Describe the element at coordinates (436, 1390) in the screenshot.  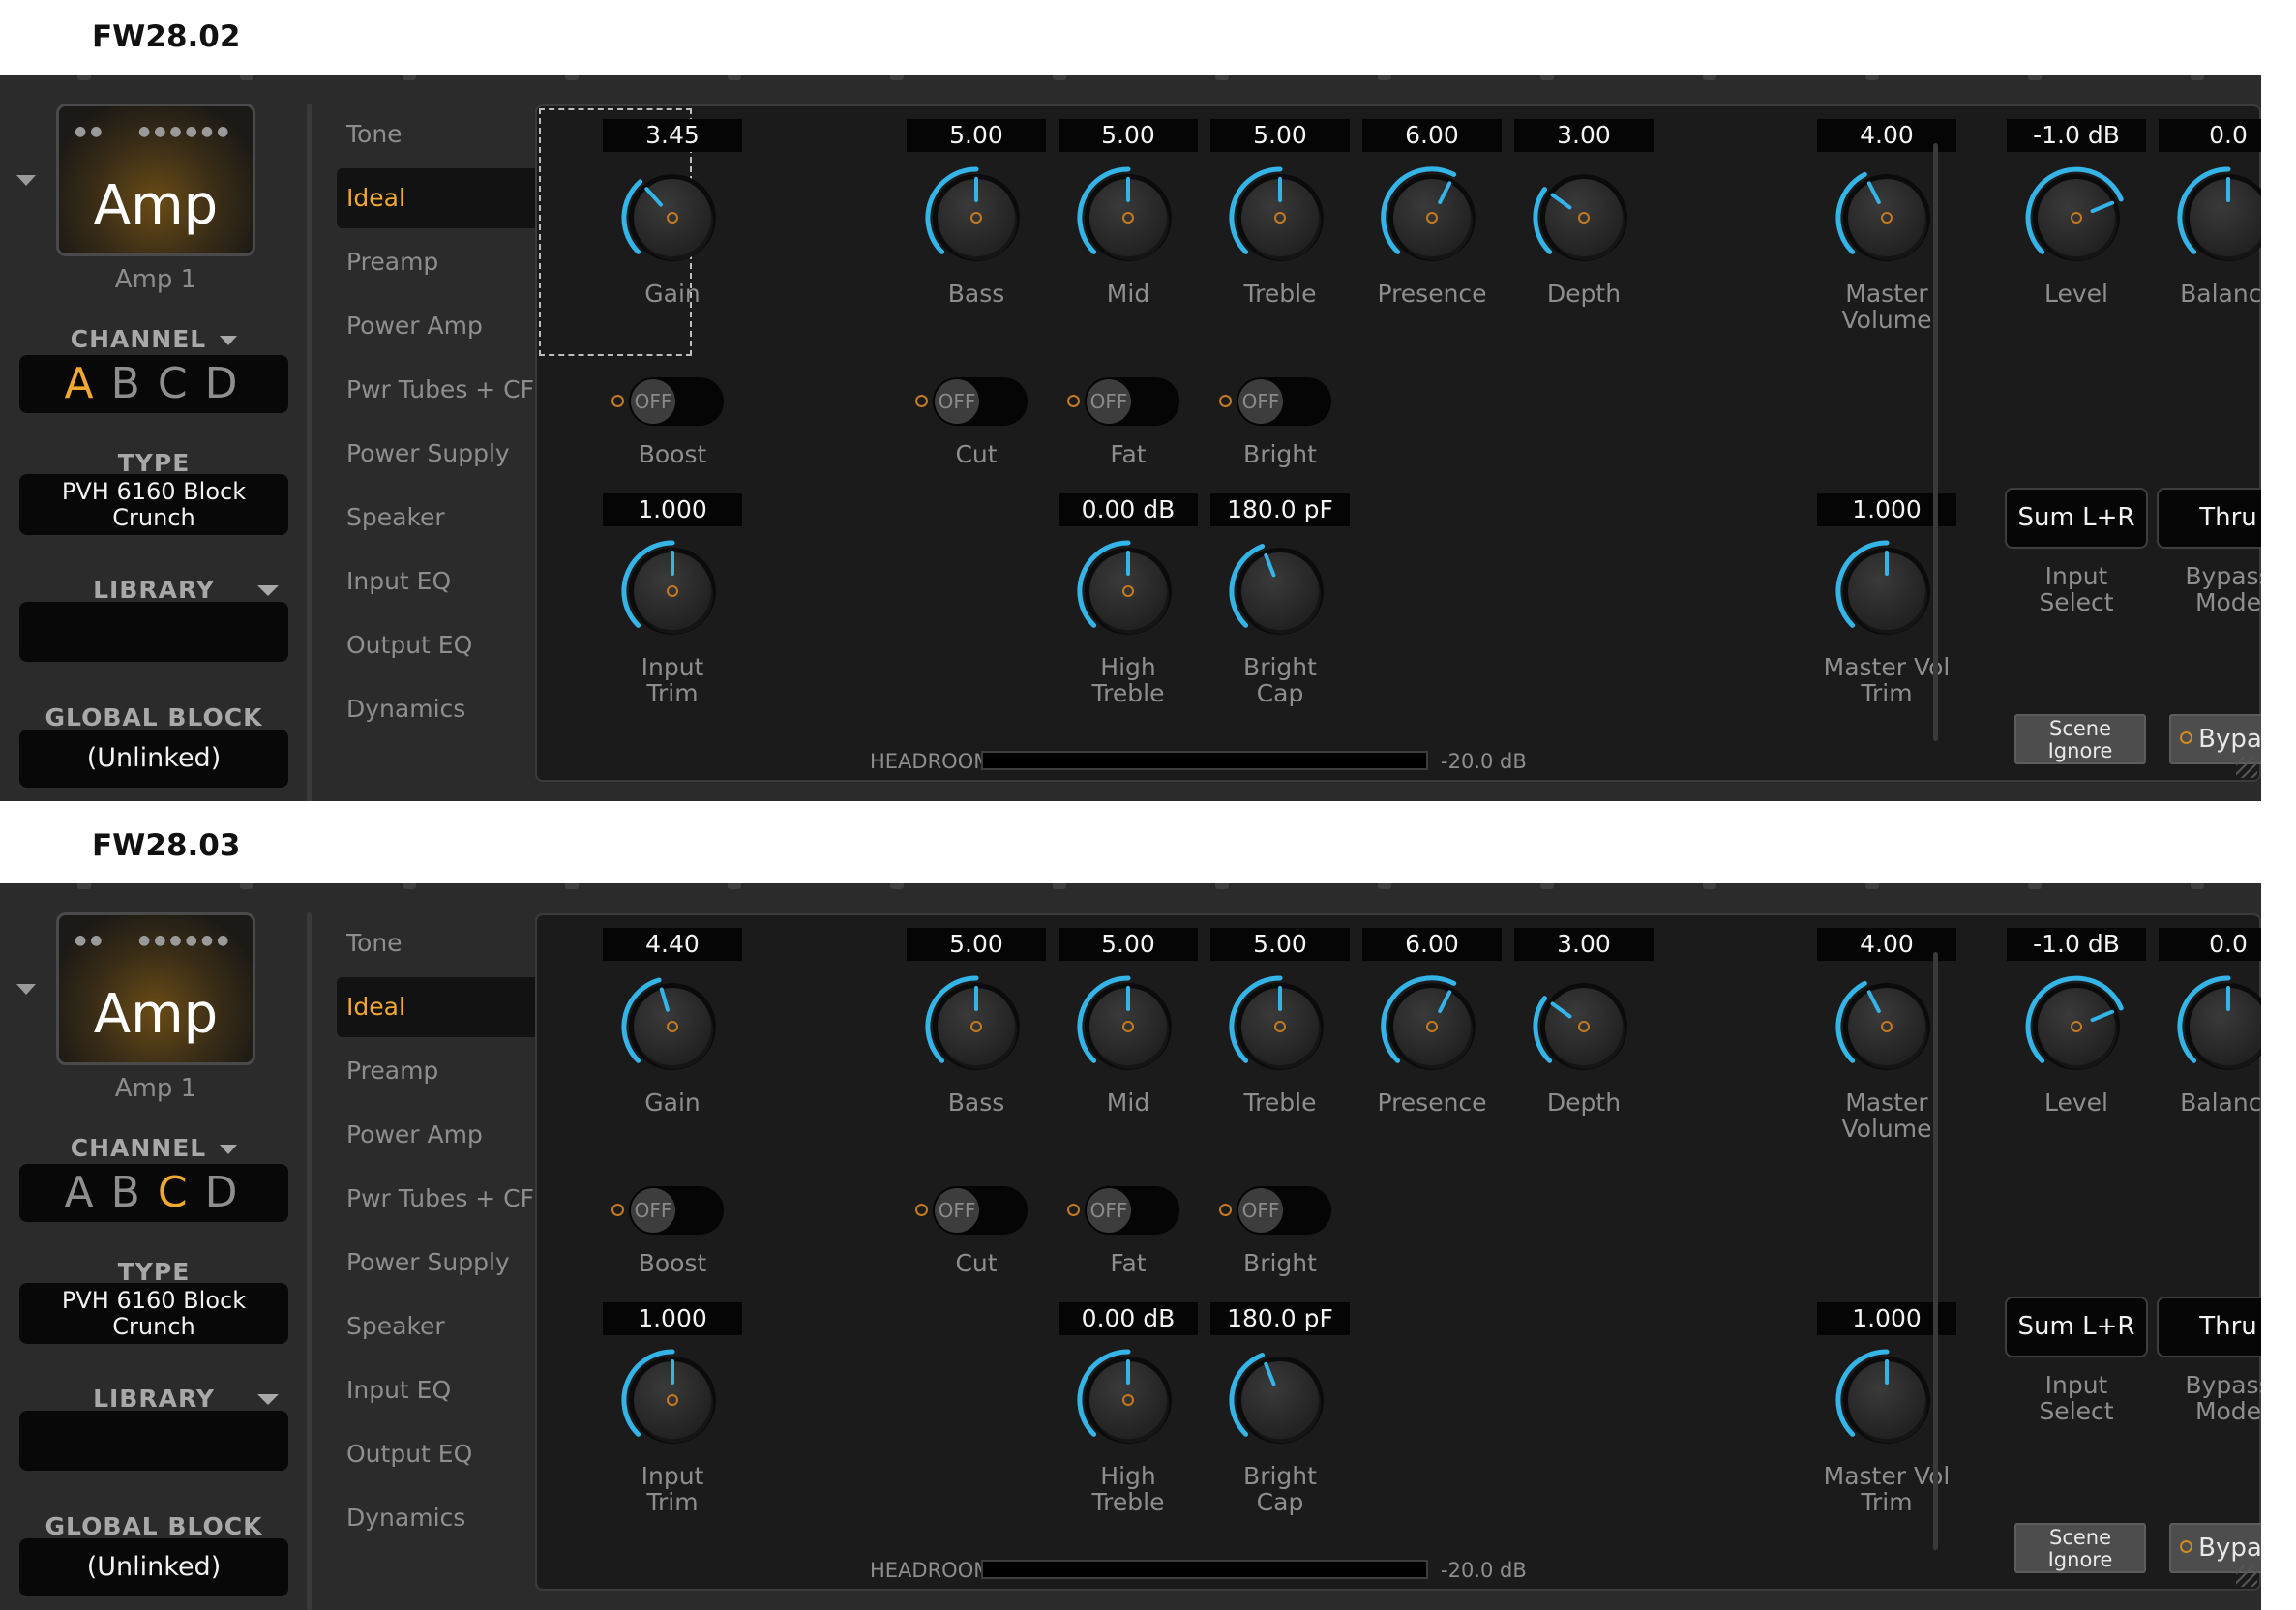
I see `menu-item-input-eq: Input EQ` at that location.